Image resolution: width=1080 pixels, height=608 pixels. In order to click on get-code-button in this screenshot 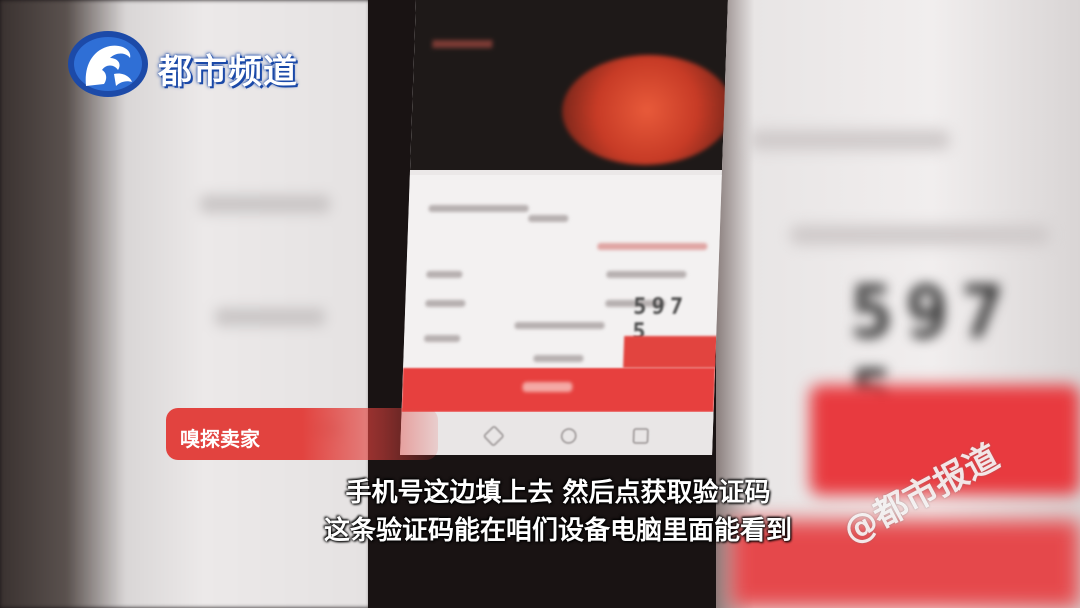, I will do `click(674, 352)`.